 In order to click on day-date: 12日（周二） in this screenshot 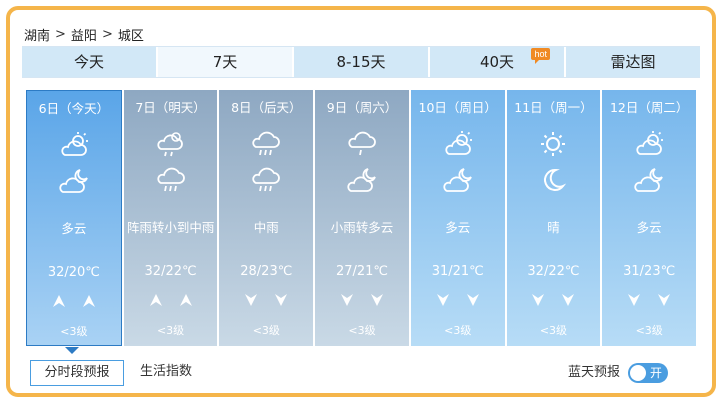, I will do `click(649, 107)`.